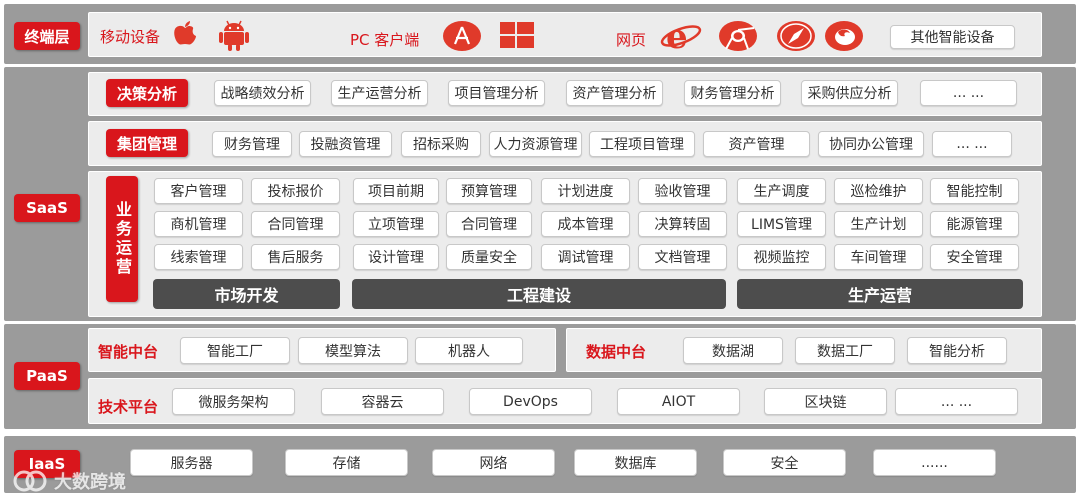  Describe the element at coordinates (128, 352) in the screenshot. I see `smart-middle-platform-title: 智能中台` at that location.